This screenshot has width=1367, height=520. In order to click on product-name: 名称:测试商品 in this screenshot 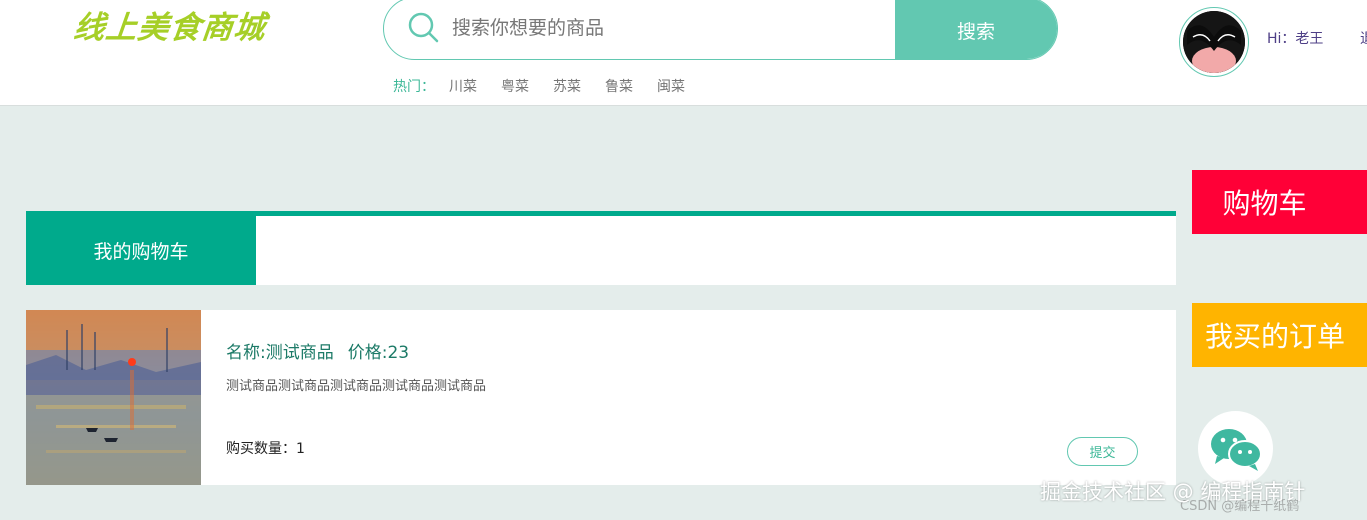, I will do `click(280, 353)`.